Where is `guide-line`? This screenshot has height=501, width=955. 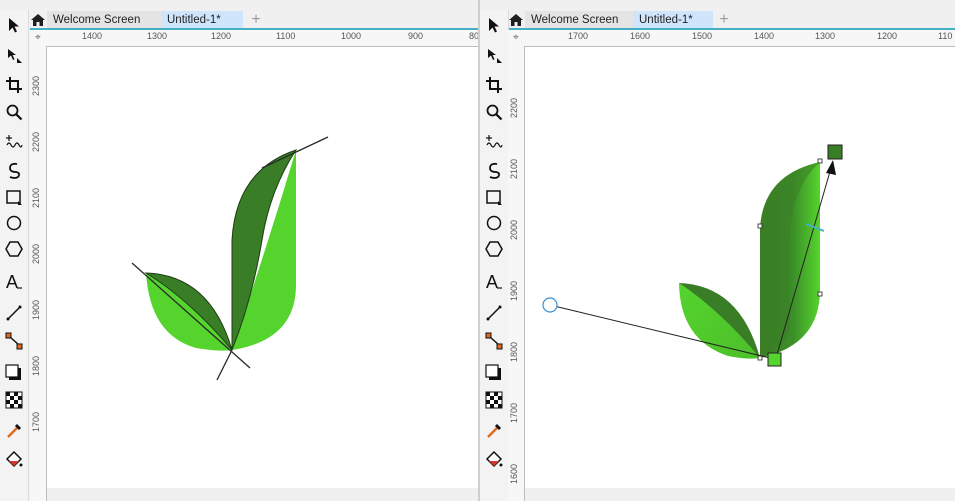
guide-line is located at coordinates (224, 365).